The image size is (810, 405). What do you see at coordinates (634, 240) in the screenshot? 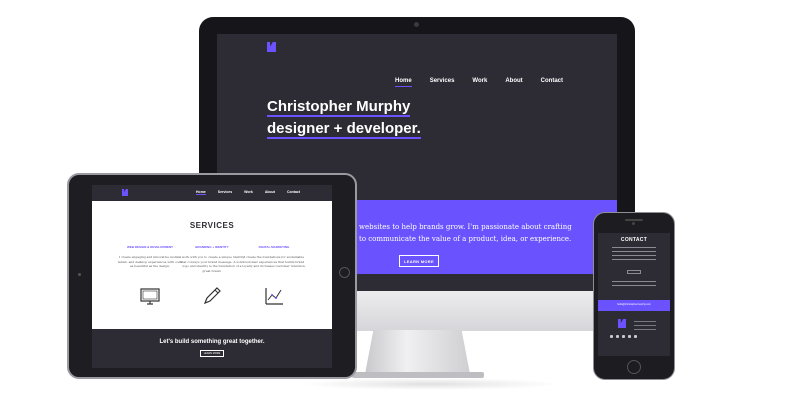
I see `contact-title: CONTACT` at bounding box center [634, 240].